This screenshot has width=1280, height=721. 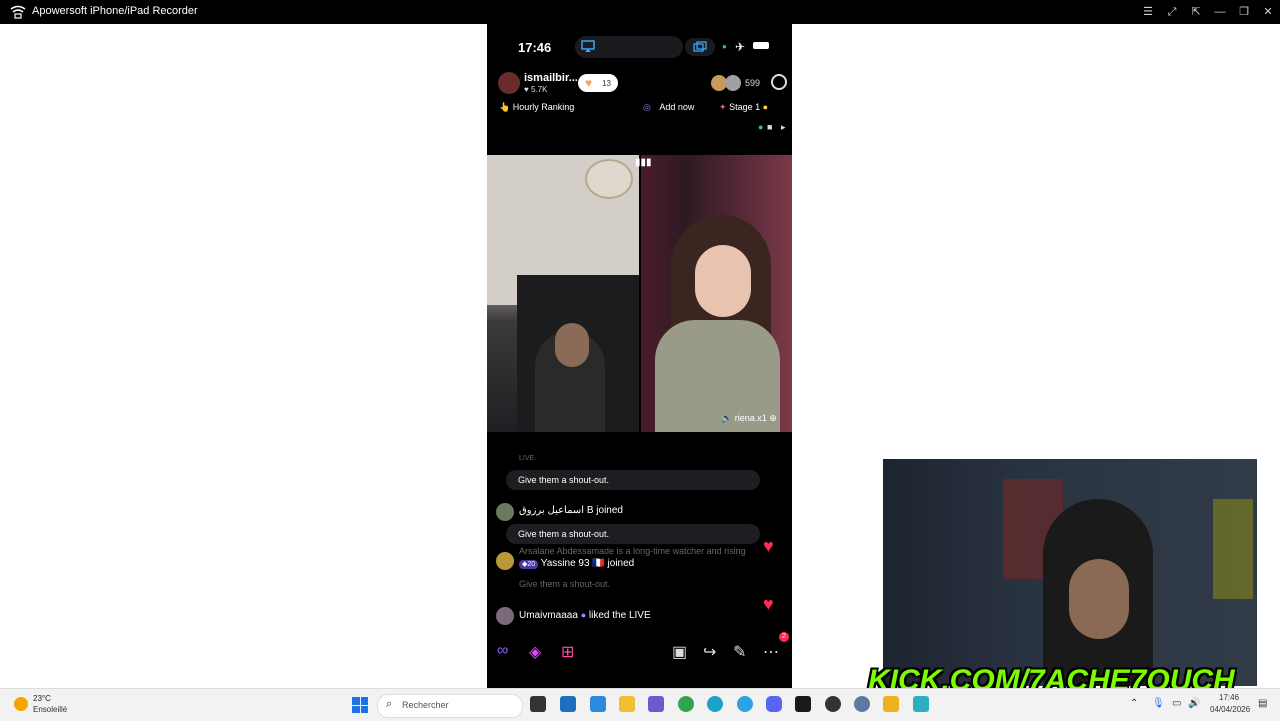 What do you see at coordinates (502, 651) in the screenshot?
I see `loop-icon: ∞` at bounding box center [502, 651].